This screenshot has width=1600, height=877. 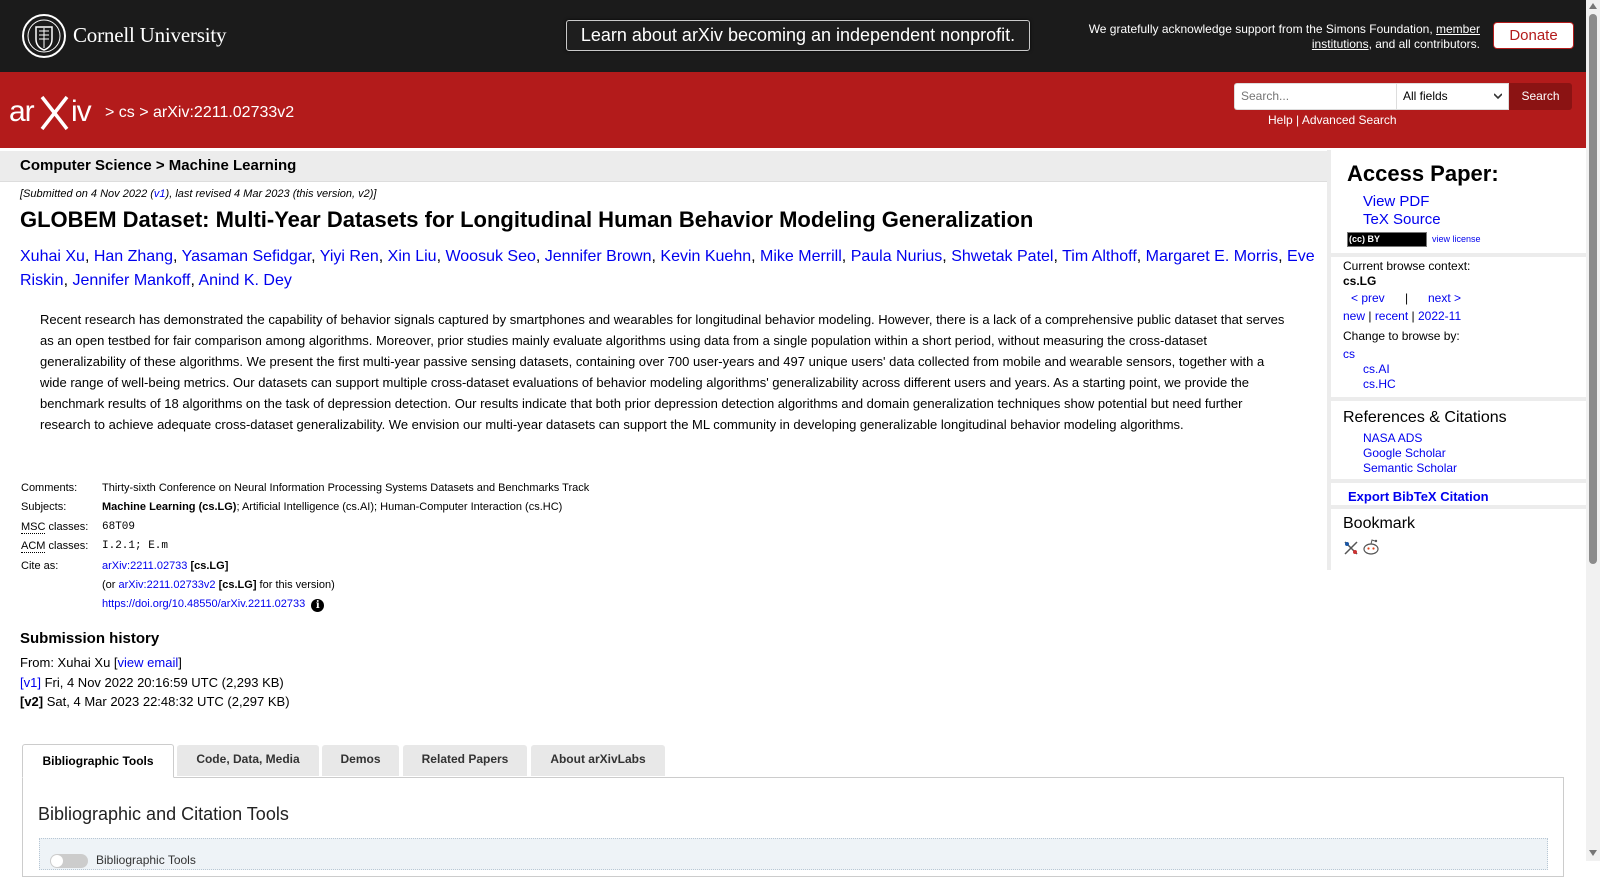 What do you see at coordinates (163, 814) in the screenshot?
I see `bibliographic-tools-title: Bibliographic and Citation Tools` at bounding box center [163, 814].